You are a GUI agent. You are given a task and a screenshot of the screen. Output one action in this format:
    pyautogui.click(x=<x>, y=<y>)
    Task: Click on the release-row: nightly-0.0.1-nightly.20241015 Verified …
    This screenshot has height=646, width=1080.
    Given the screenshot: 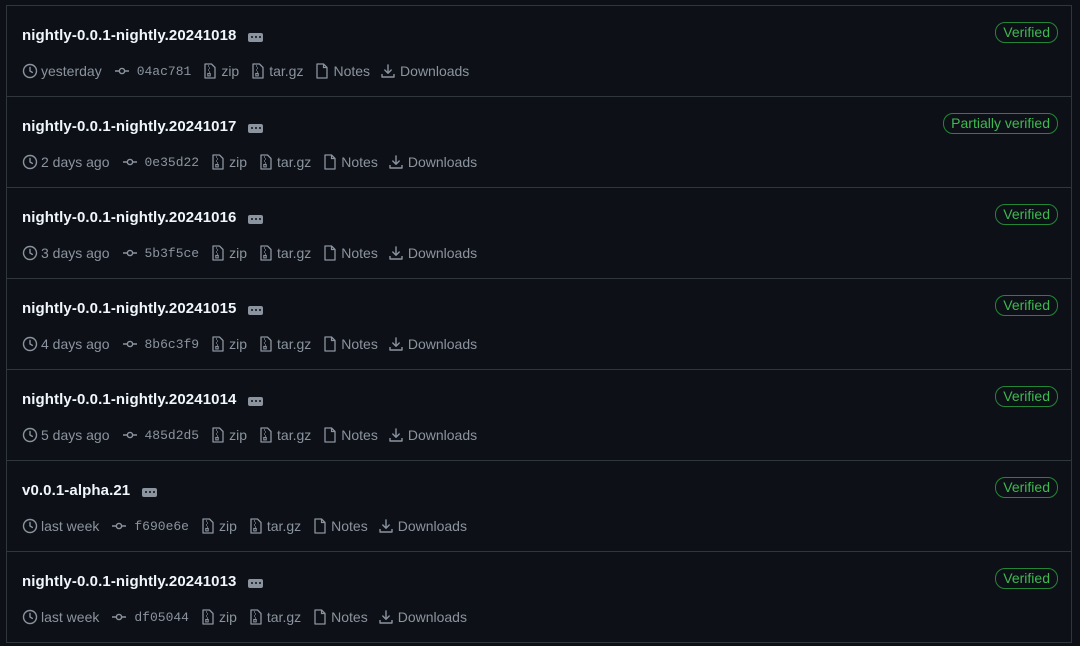 What is the action you would take?
    pyautogui.click(x=539, y=324)
    